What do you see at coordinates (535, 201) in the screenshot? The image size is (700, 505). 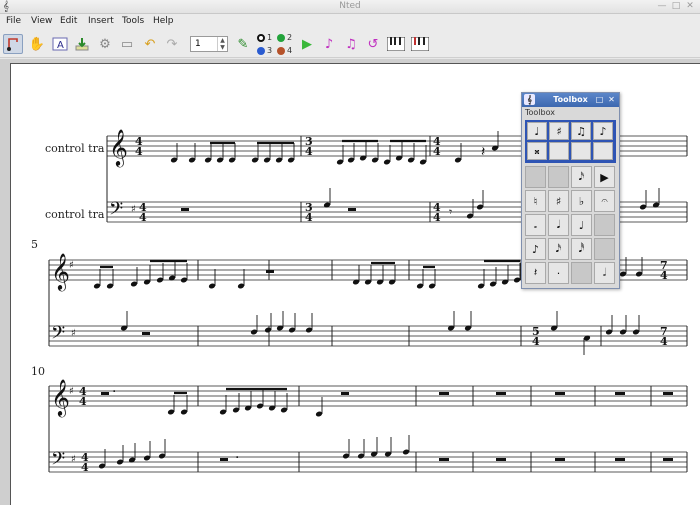 I see `natural-tool: ♮` at bounding box center [535, 201].